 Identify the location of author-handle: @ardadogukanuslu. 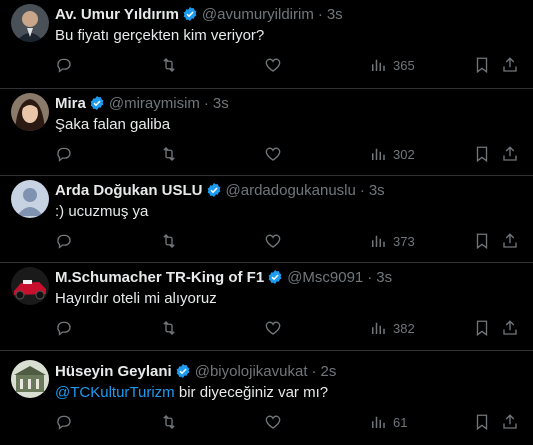
(291, 190).